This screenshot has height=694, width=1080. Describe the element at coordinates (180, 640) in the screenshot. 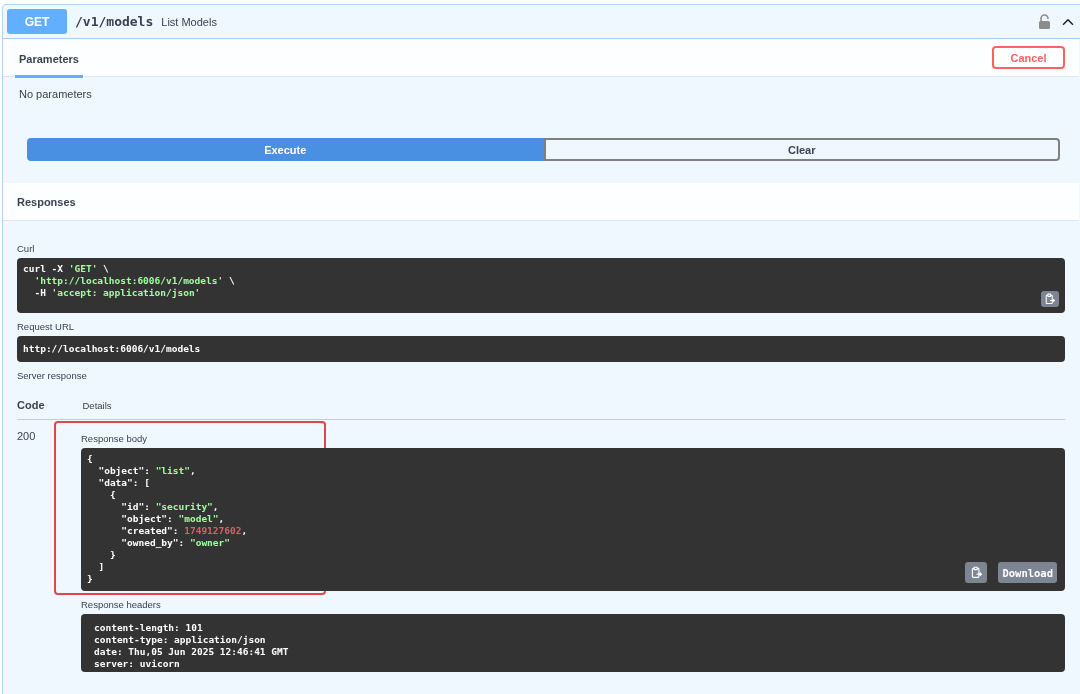

I see `header-line: content-type: application/json` at that location.